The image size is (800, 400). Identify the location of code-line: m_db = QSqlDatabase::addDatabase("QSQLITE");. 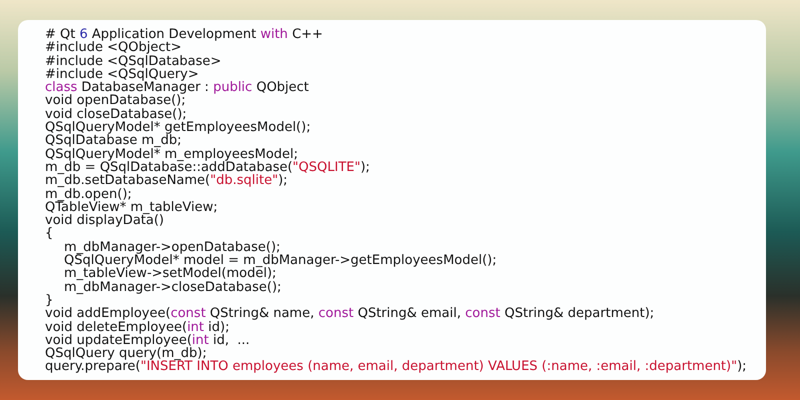
(207, 167).